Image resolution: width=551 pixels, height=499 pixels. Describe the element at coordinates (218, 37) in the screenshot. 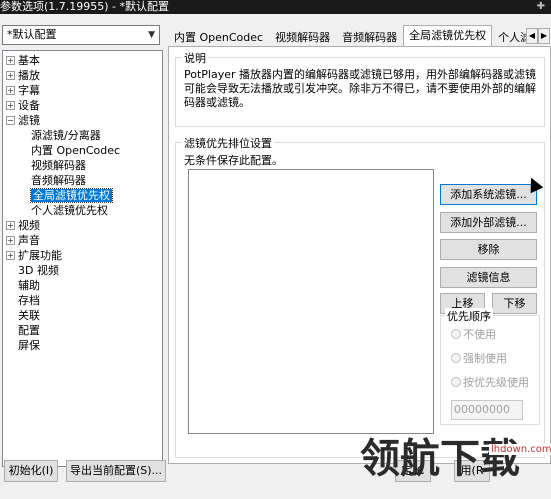

I see `tab-0: 内置 OpenCodec` at that location.